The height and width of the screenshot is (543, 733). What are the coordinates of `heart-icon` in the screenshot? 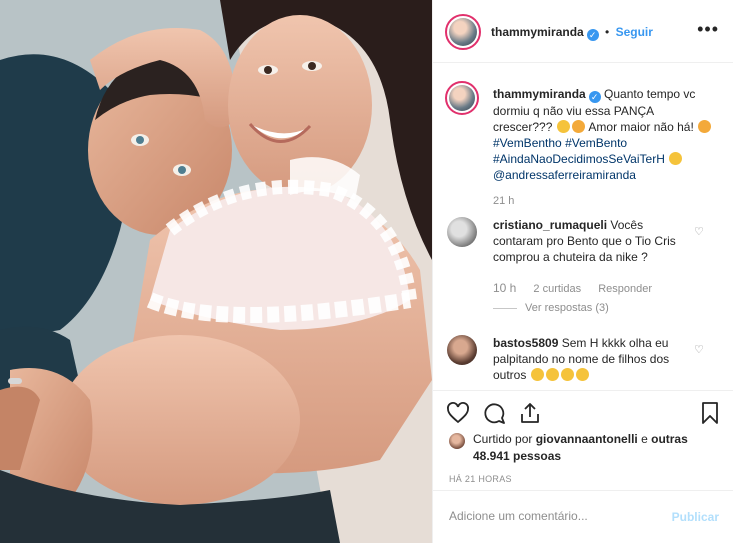 It's located at (458, 413).